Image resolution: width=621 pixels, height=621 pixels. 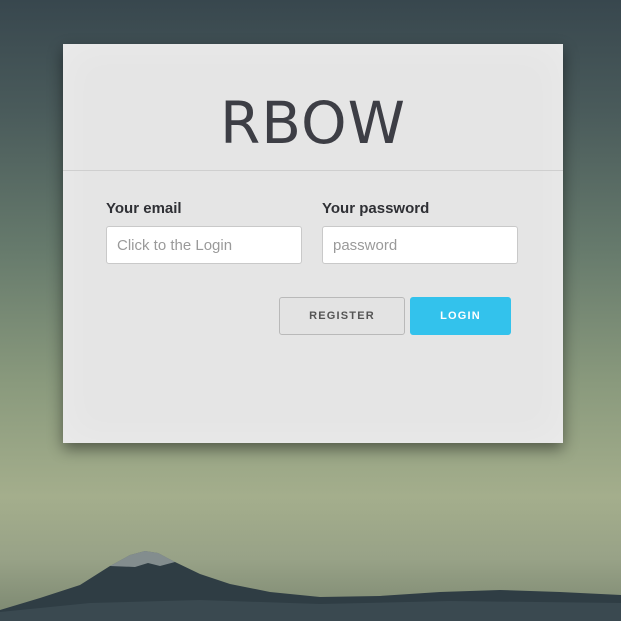 I want to click on password-field-group: Your password, so click(x=420, y=232).